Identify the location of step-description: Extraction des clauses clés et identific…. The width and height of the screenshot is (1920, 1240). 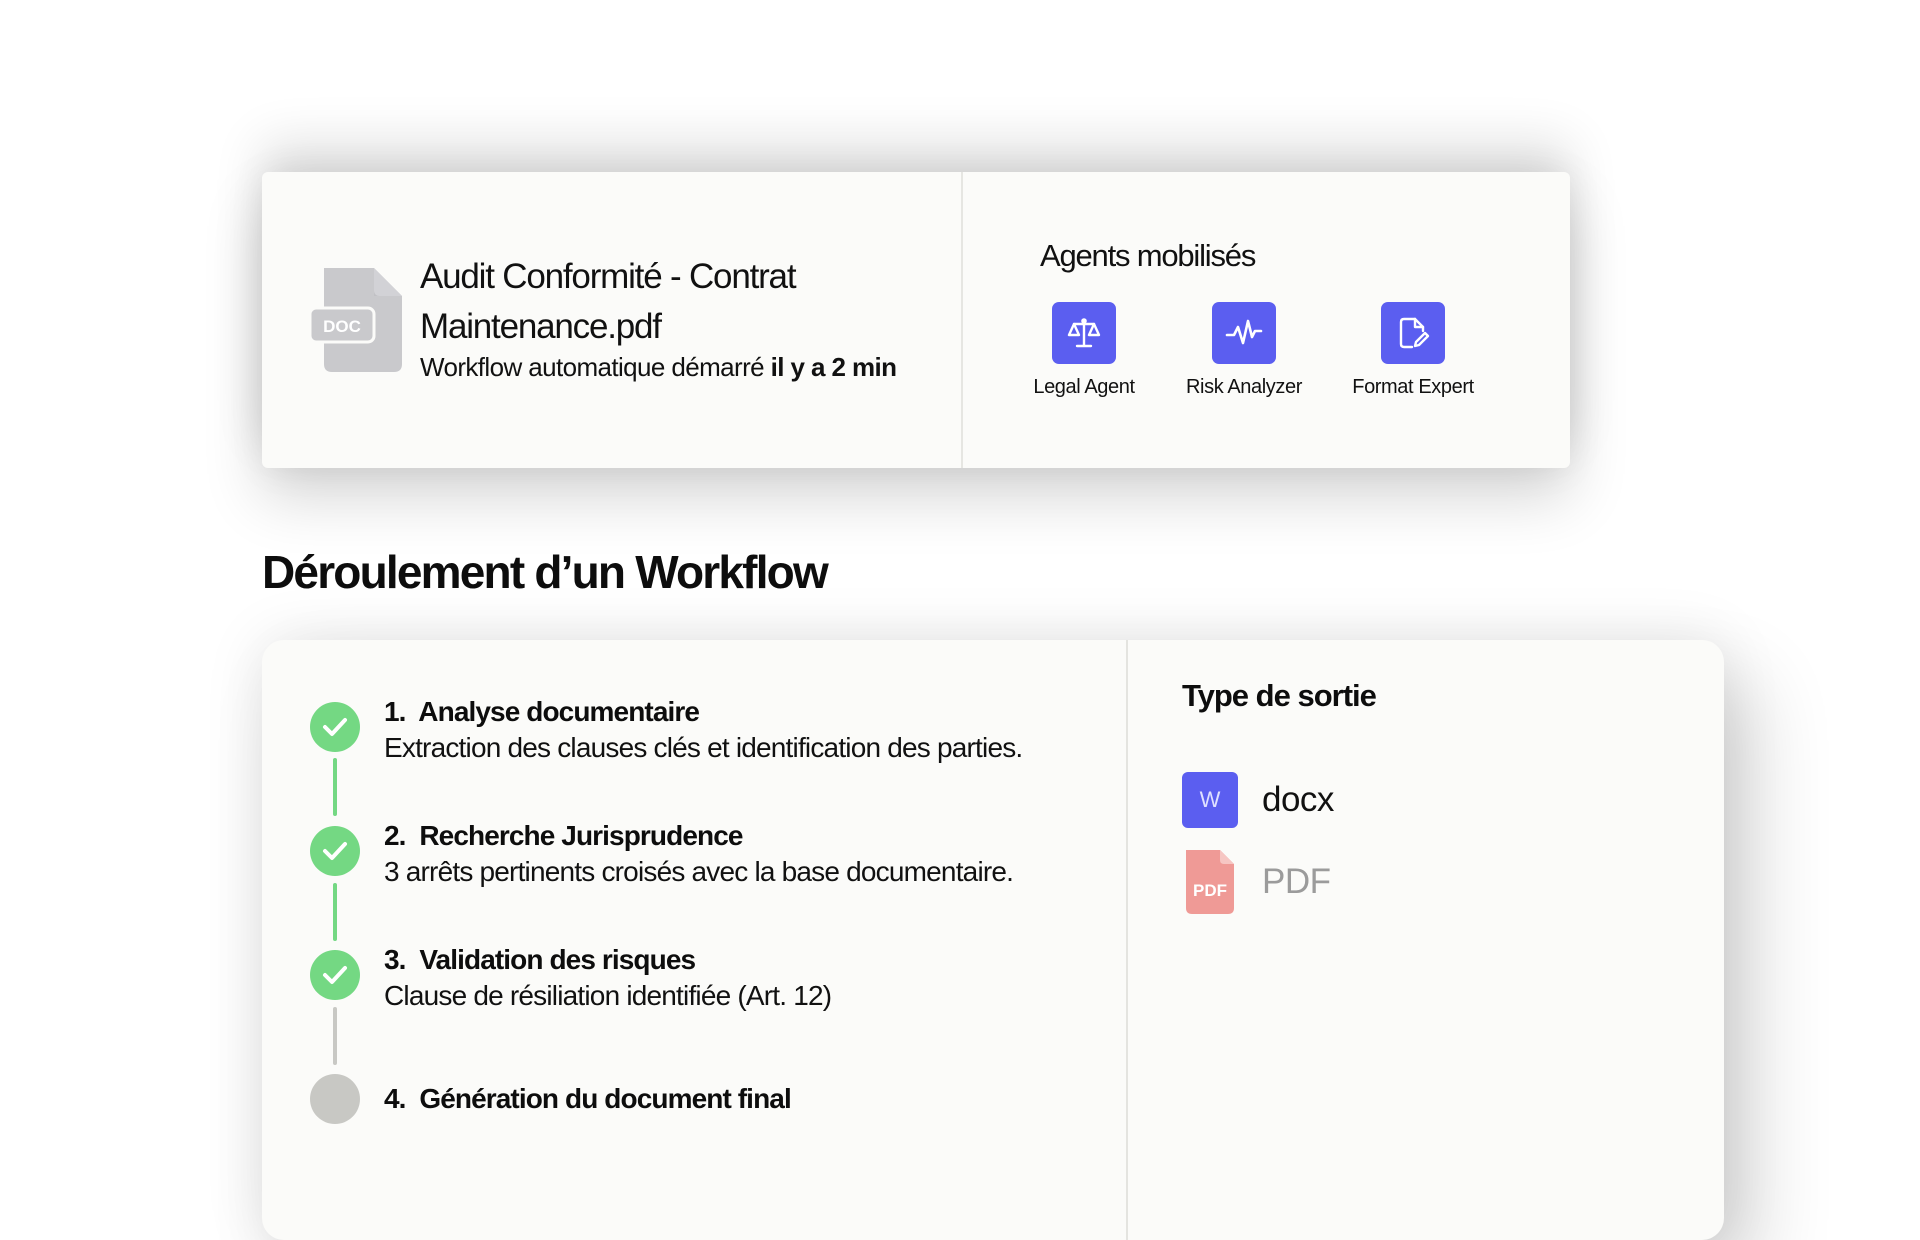
(703, 747).